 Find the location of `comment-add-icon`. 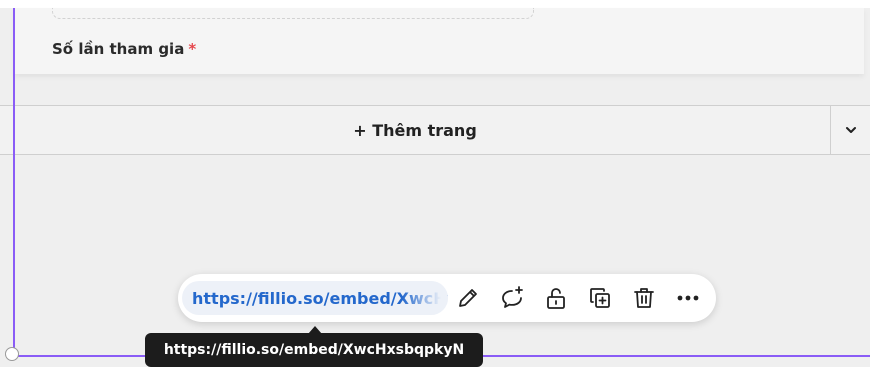

comment-add-icon is located at coordinates (512, 297).